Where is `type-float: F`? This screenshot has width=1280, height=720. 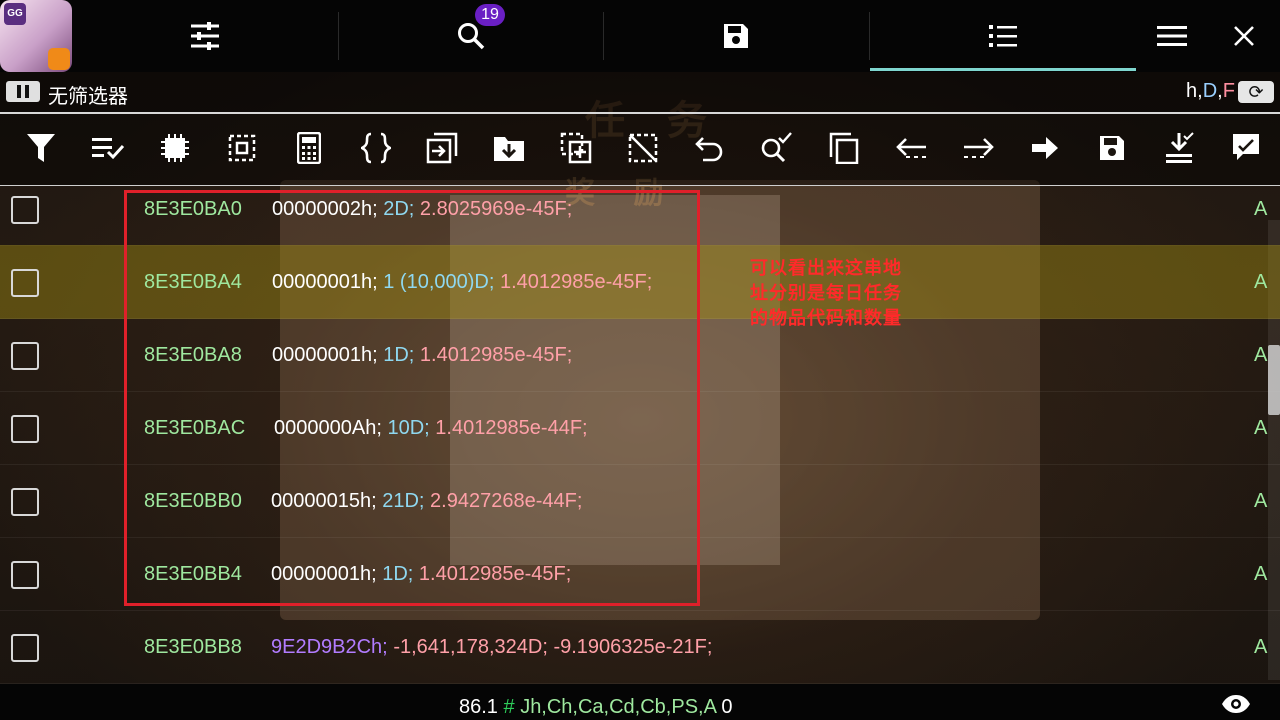 type-float: F is located at coordinates (1228, 91).